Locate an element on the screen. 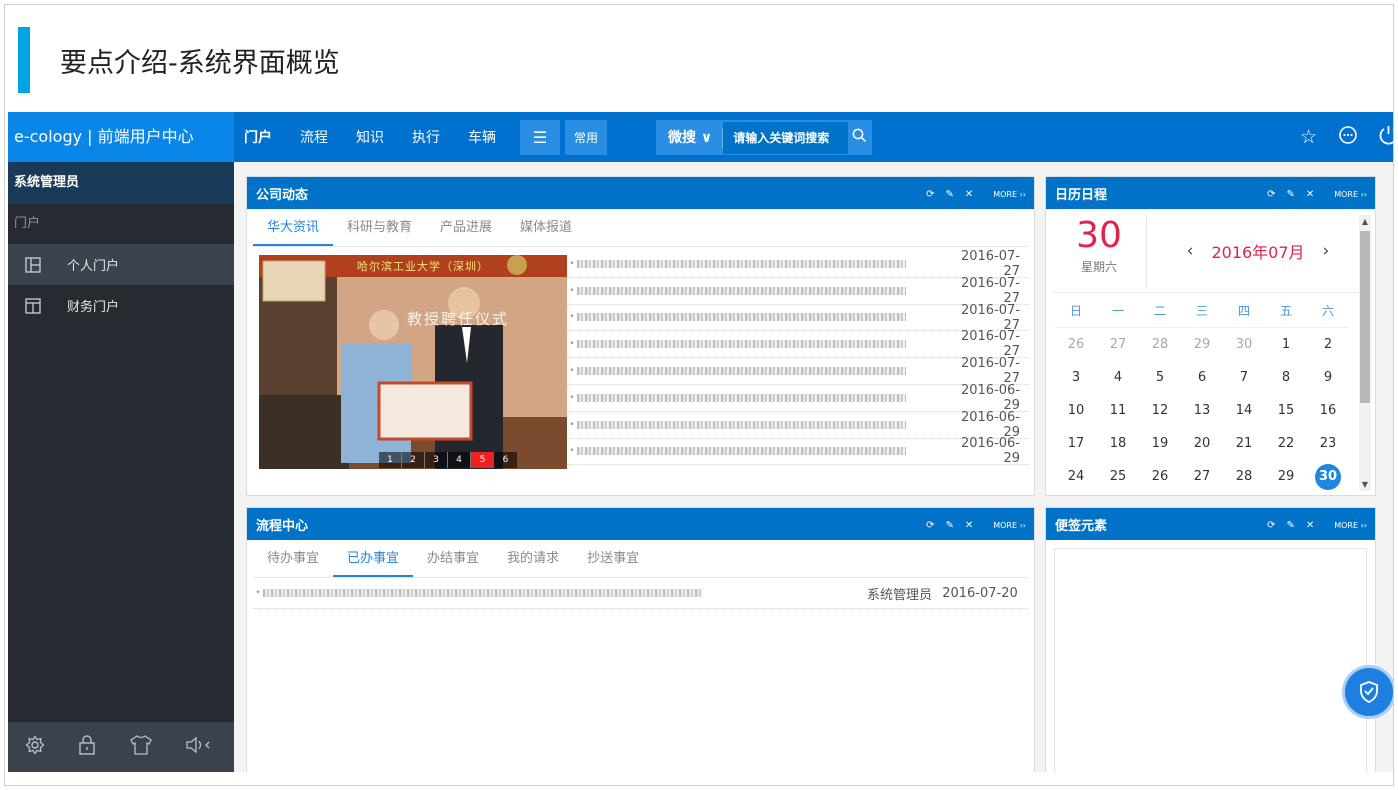 This screenshot has height=790, width=1398. power-icon is located at coordinates (1386, 137).